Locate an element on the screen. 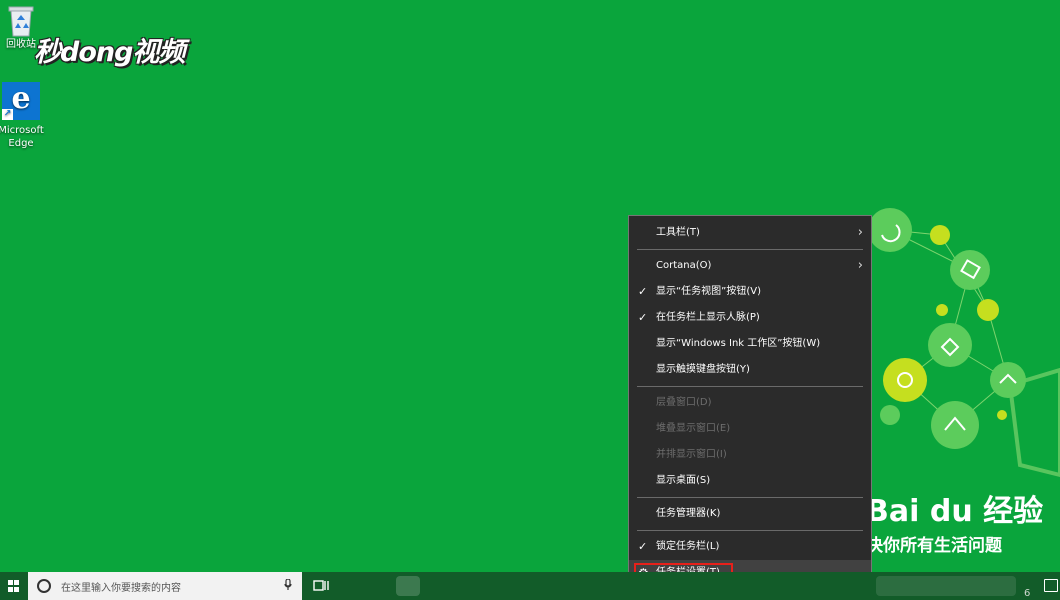  menu-item-label: Cortana(O) is located at coordinates (684, 265).